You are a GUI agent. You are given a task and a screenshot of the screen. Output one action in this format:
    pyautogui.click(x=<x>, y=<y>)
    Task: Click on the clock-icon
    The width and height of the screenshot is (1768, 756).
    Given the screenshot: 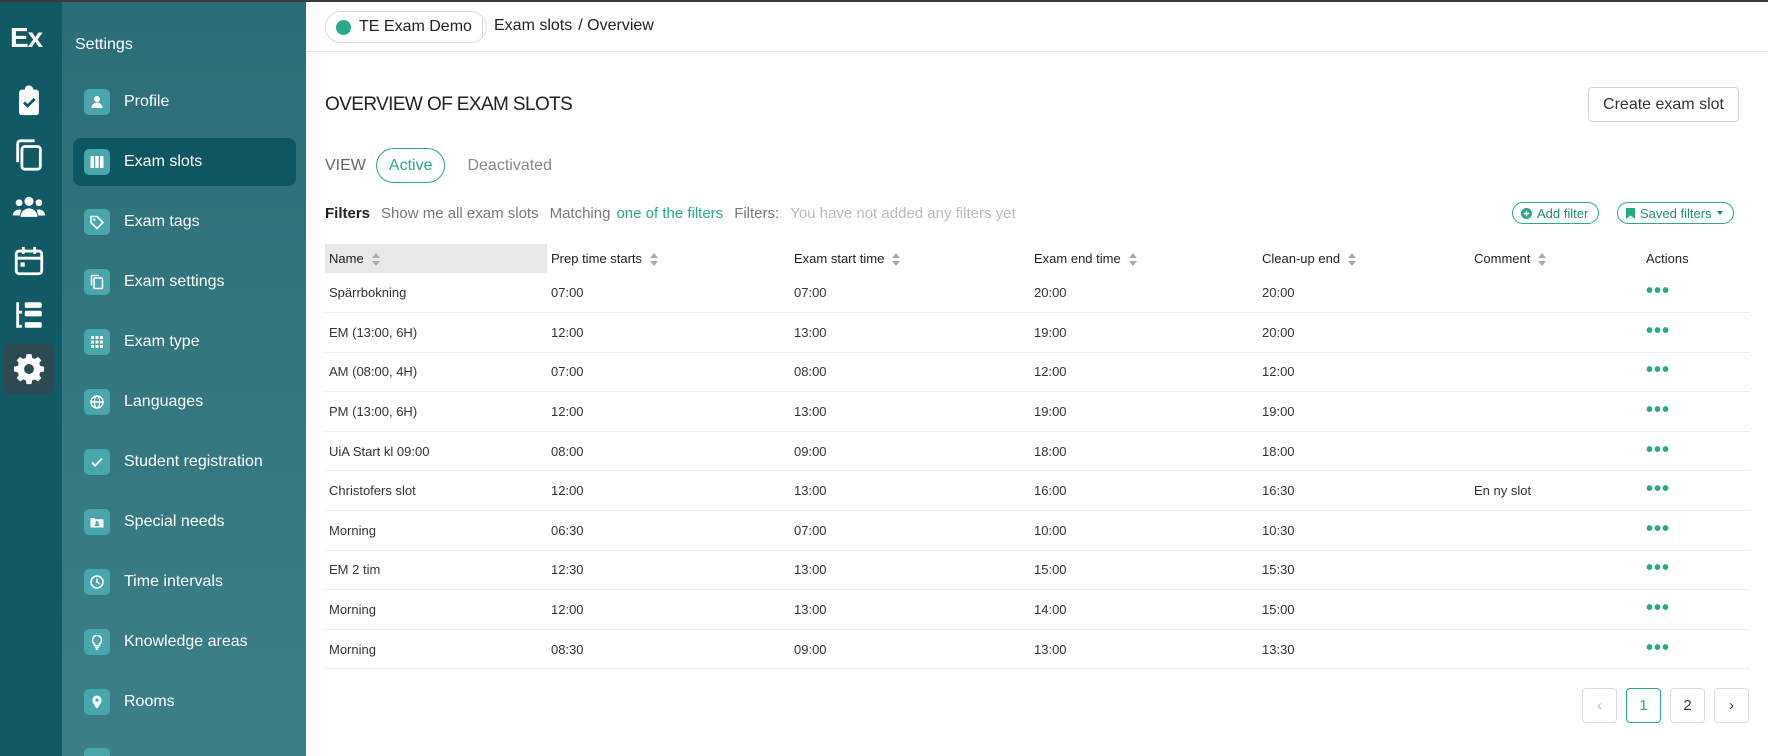 What is the action you would take?
    pyautogui.click(x=97, y=582)
    